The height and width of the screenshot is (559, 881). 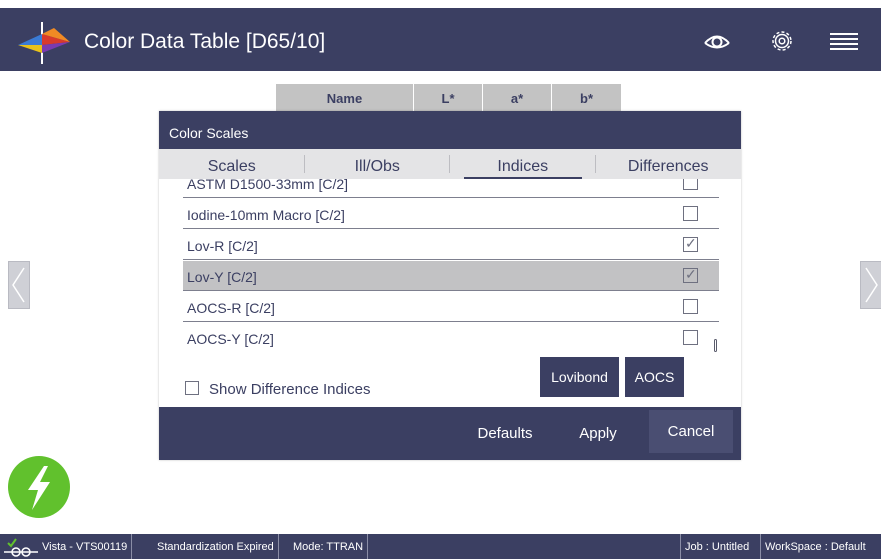 What do you see at coordinates (451, 245) in the screenshot?
I see `list-item: Lov-R [C/2] ✓` at bounding box center [451, 245].